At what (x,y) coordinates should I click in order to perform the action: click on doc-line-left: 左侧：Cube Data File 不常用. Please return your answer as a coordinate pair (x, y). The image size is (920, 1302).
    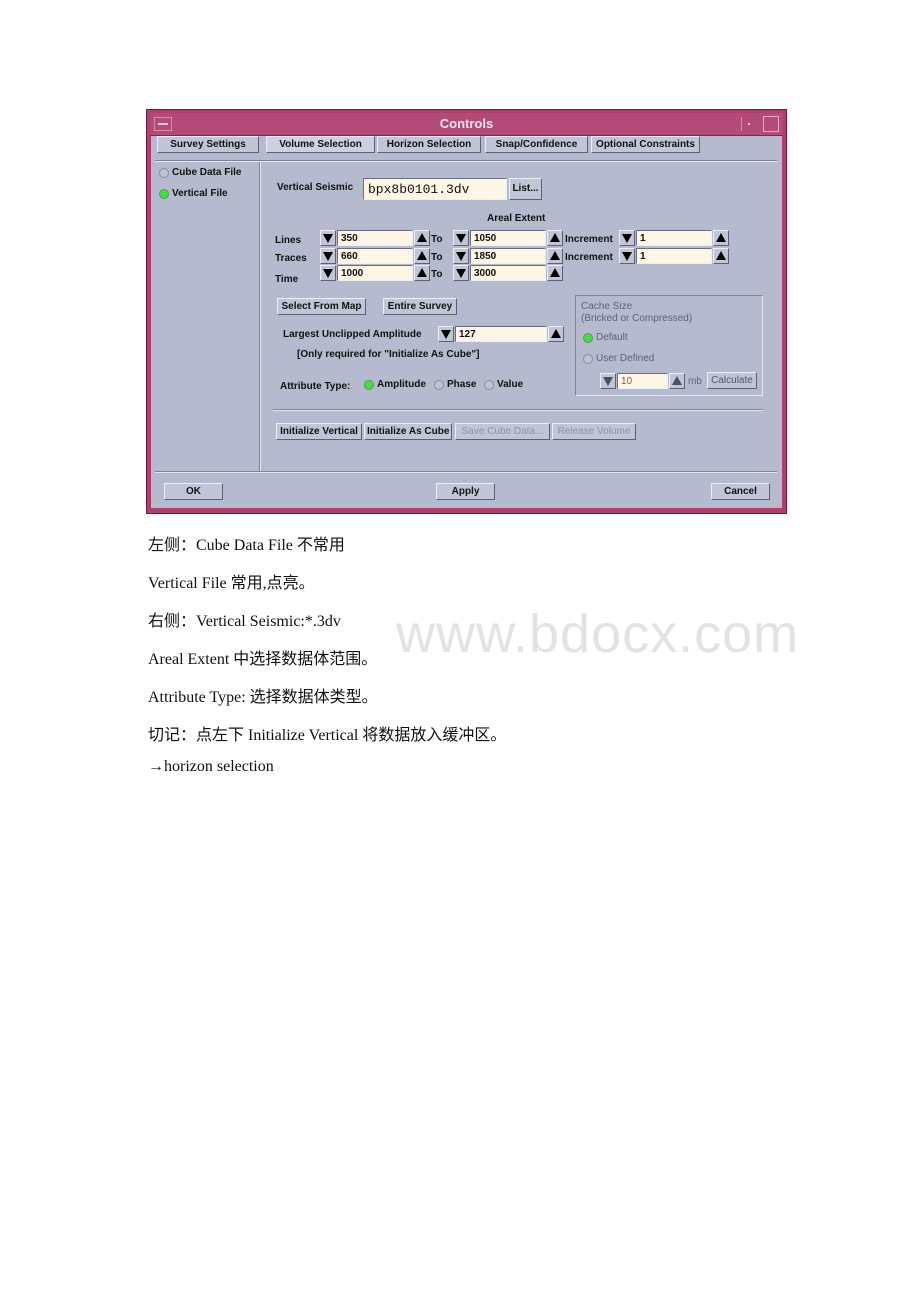
    Looking at the image, I should click on (246, 545).